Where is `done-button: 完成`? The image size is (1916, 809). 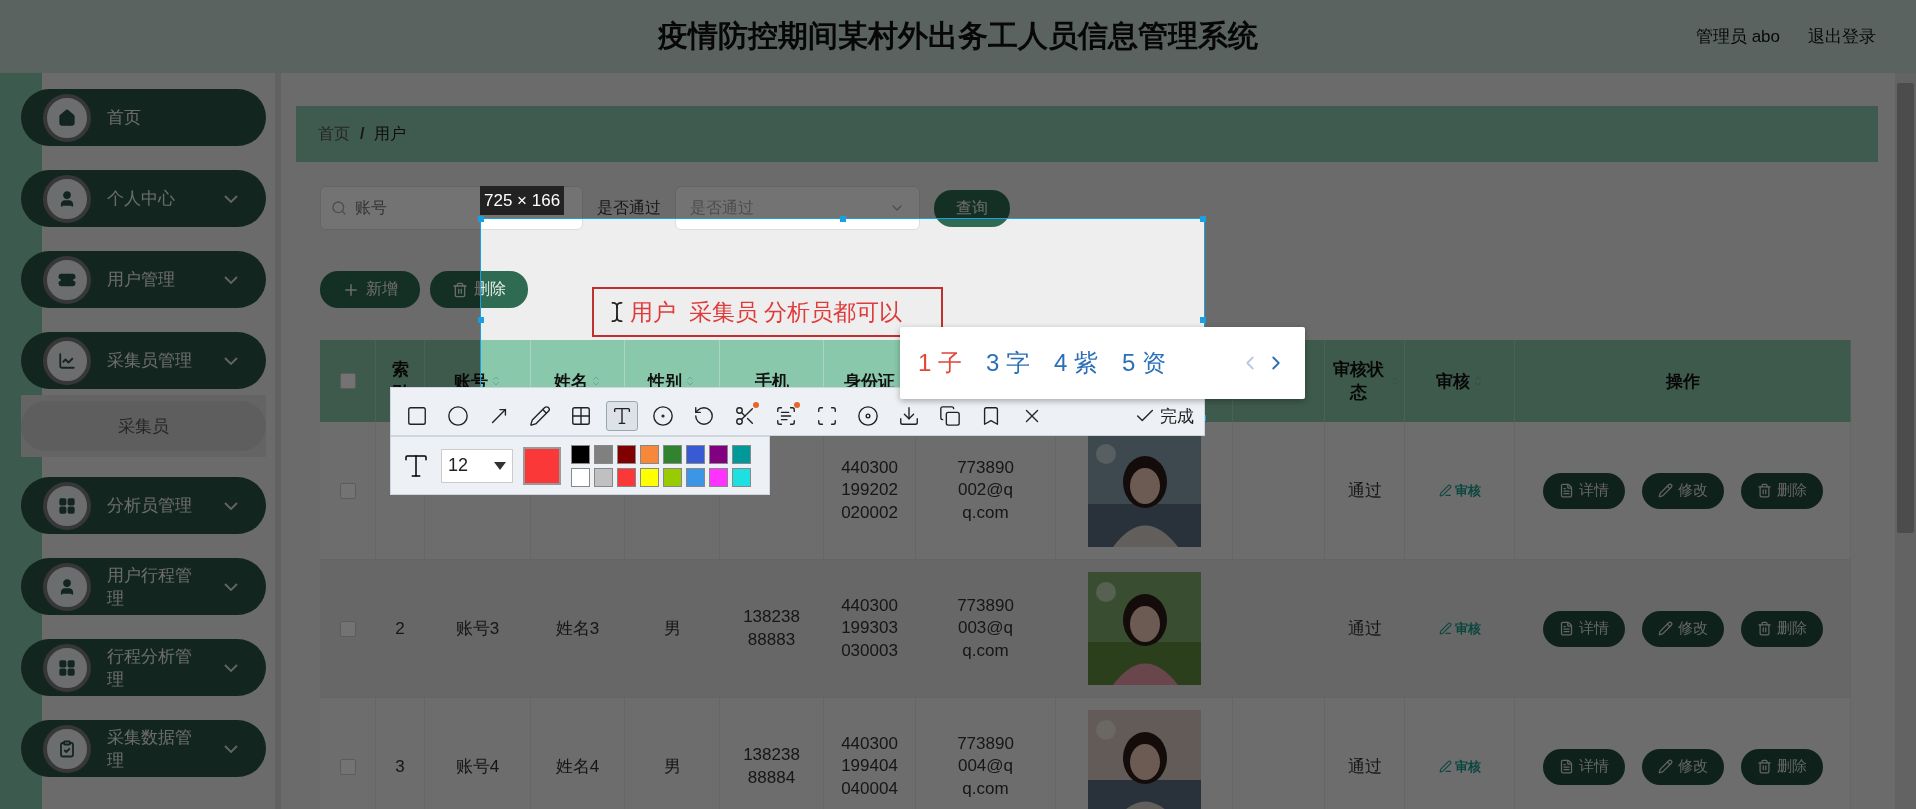 done-button: 完成 is located at coordinates (1164, 416).